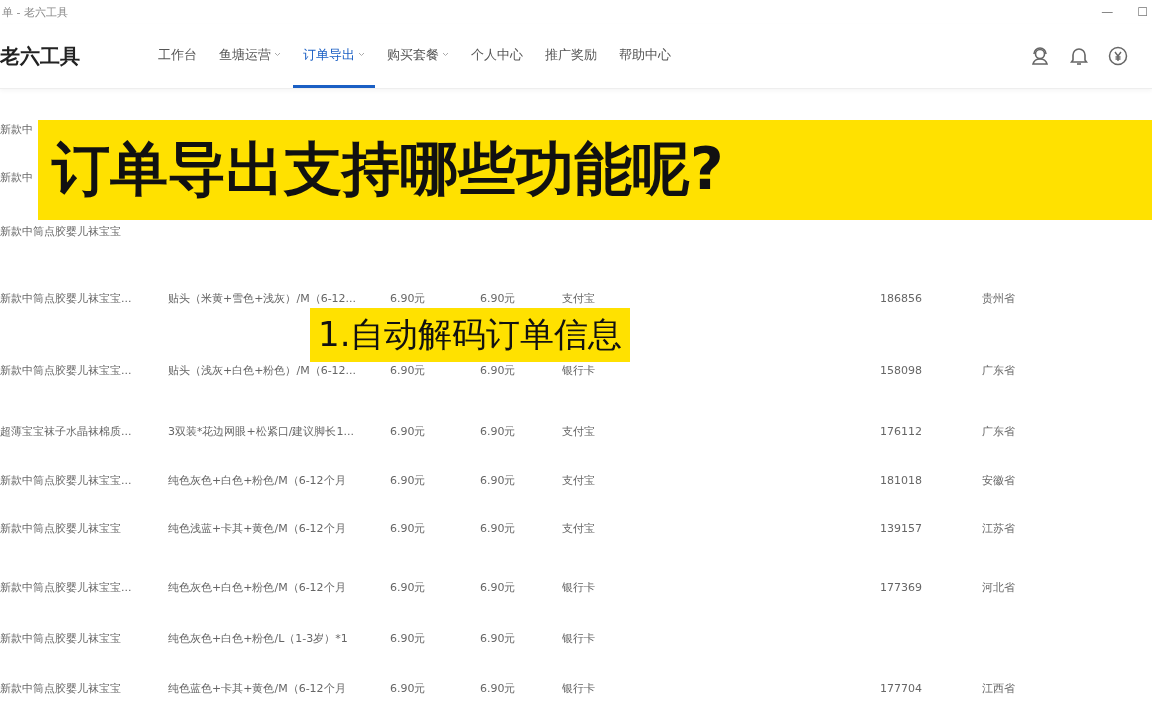 The width and height of the screenshot is (1152, 720). What do you see at coordinates (645, 56) in the screenshot?
I see `nav-tab: 帮助中心` at bounding box center [645, 56].